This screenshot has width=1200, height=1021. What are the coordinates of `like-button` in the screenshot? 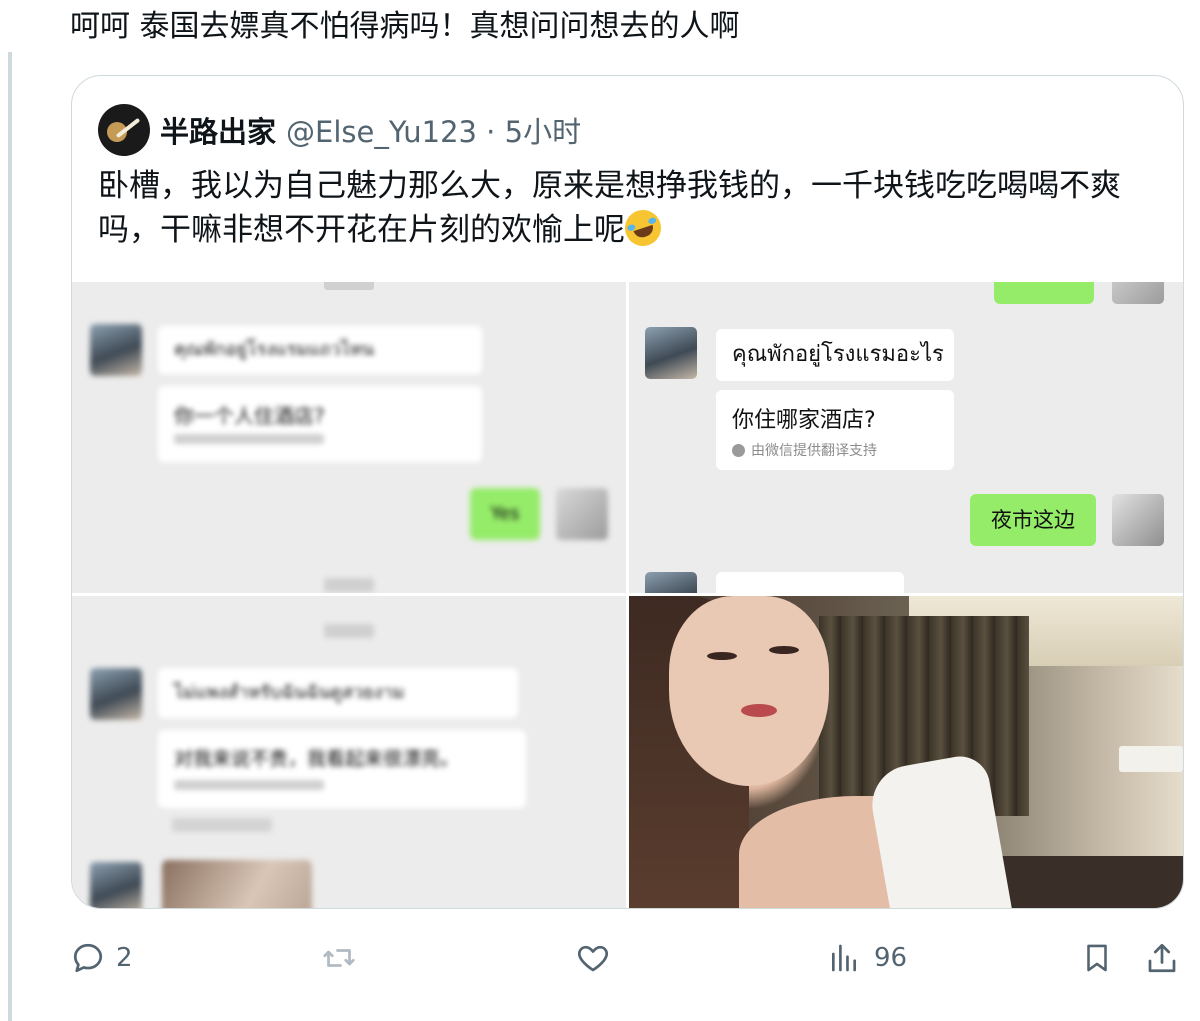 It's located at (593, 958).